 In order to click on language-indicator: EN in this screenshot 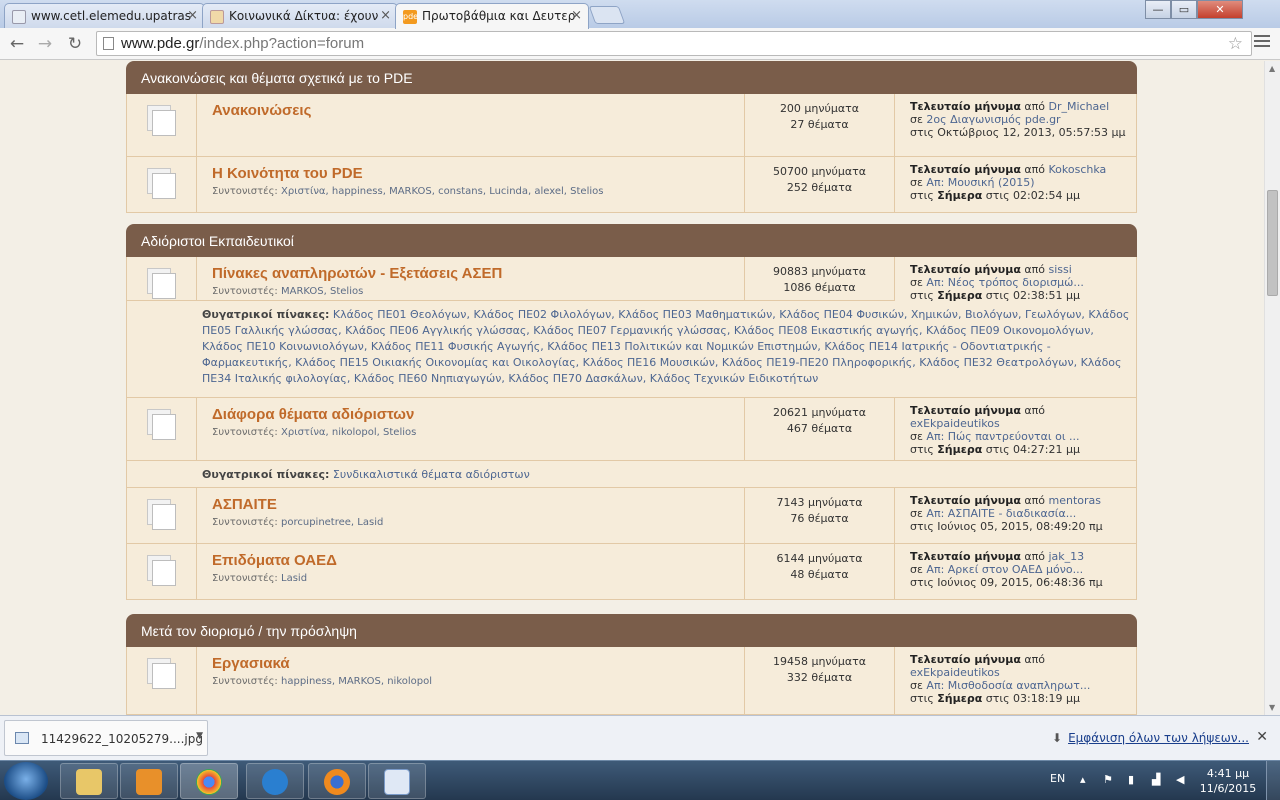, I will do `click(1057, 778)`.